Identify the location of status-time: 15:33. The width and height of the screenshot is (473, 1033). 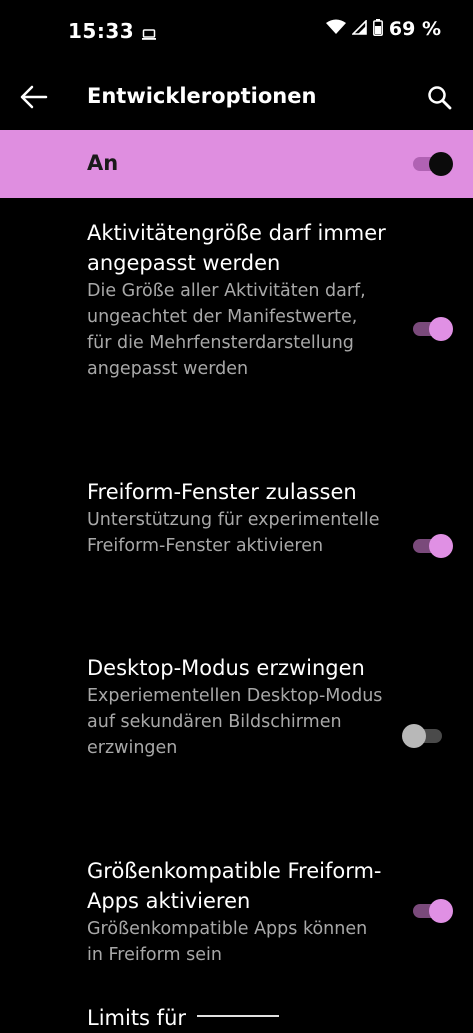
(101, 31).